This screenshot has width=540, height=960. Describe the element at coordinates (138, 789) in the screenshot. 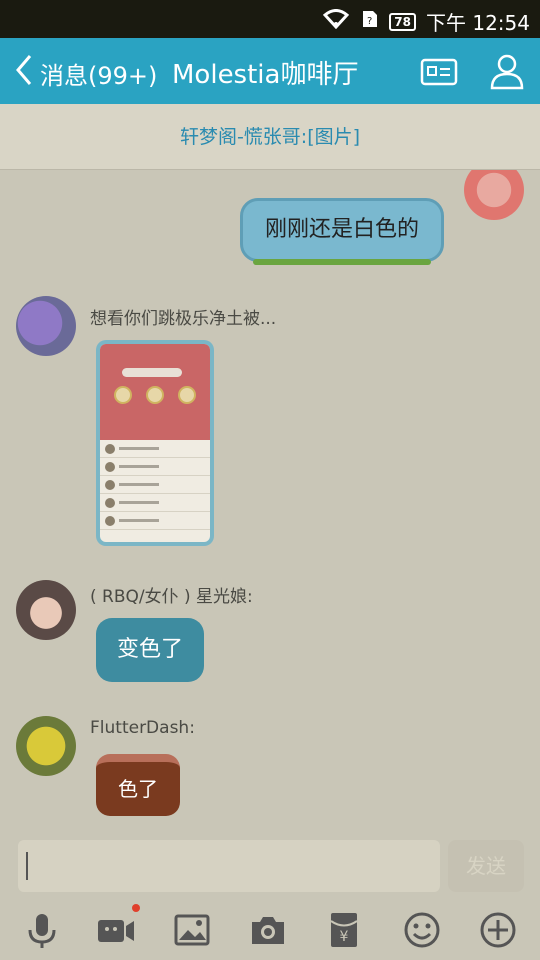

I see `message-text: 色了` at that location.